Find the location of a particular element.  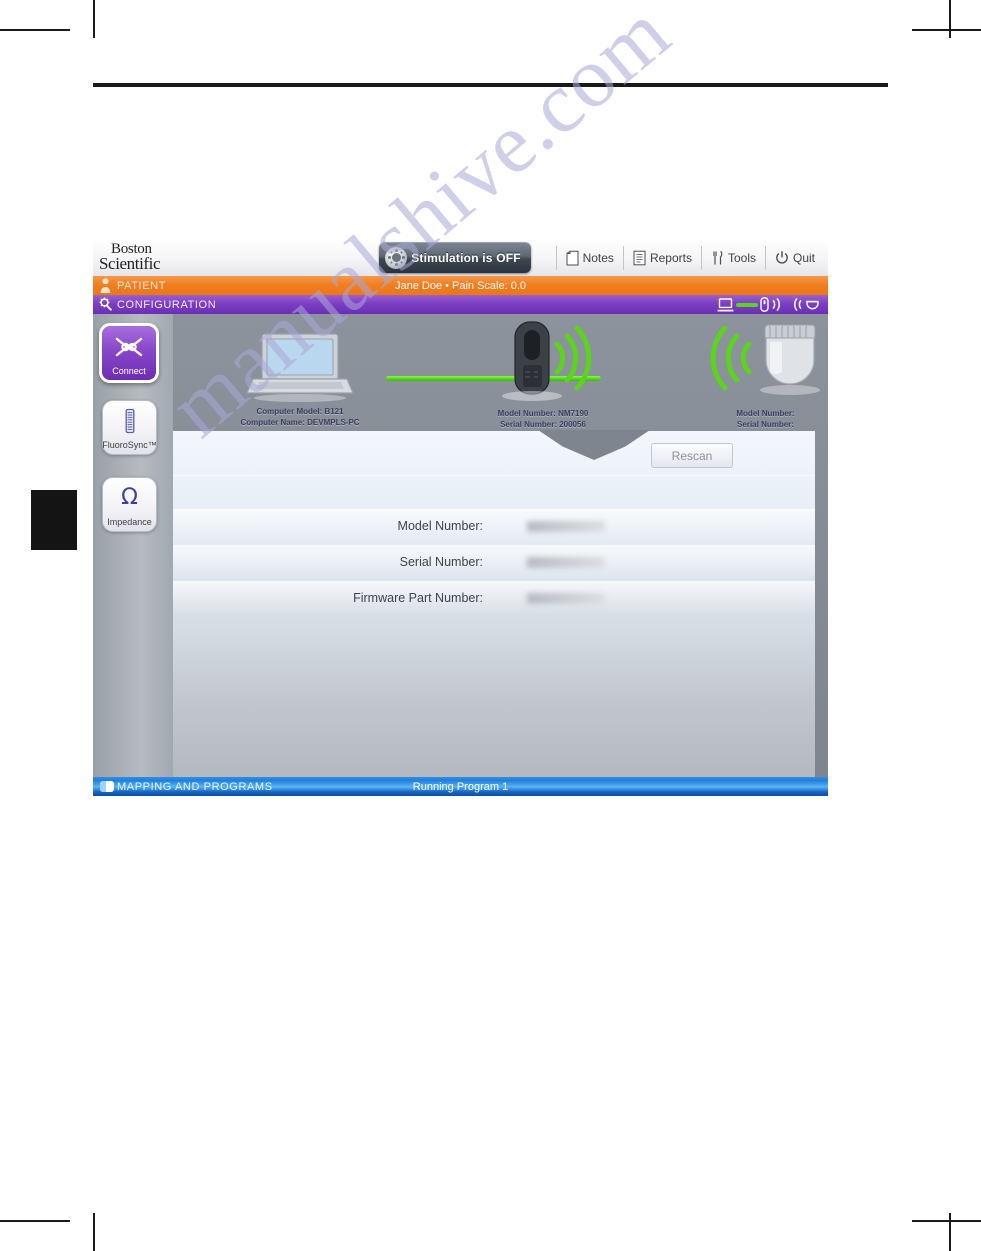

report-document-icon is located at coordinates (639, 258).